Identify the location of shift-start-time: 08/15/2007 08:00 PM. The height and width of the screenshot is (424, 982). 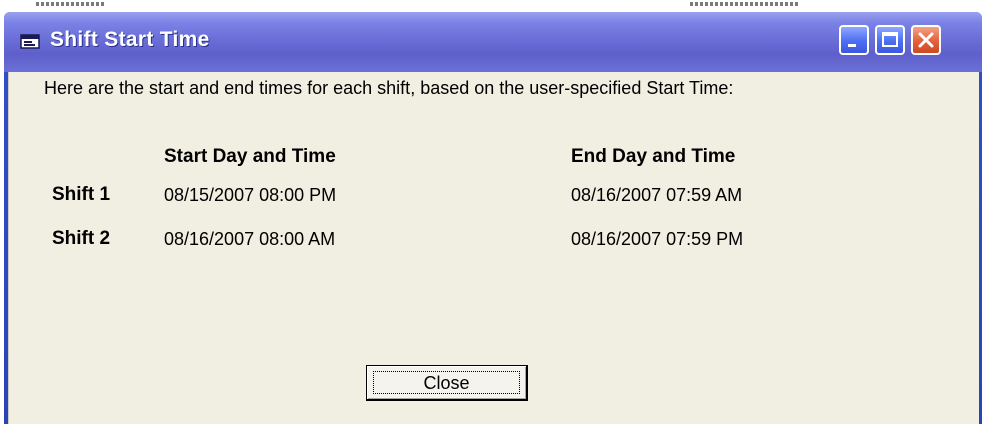
(250, 195).